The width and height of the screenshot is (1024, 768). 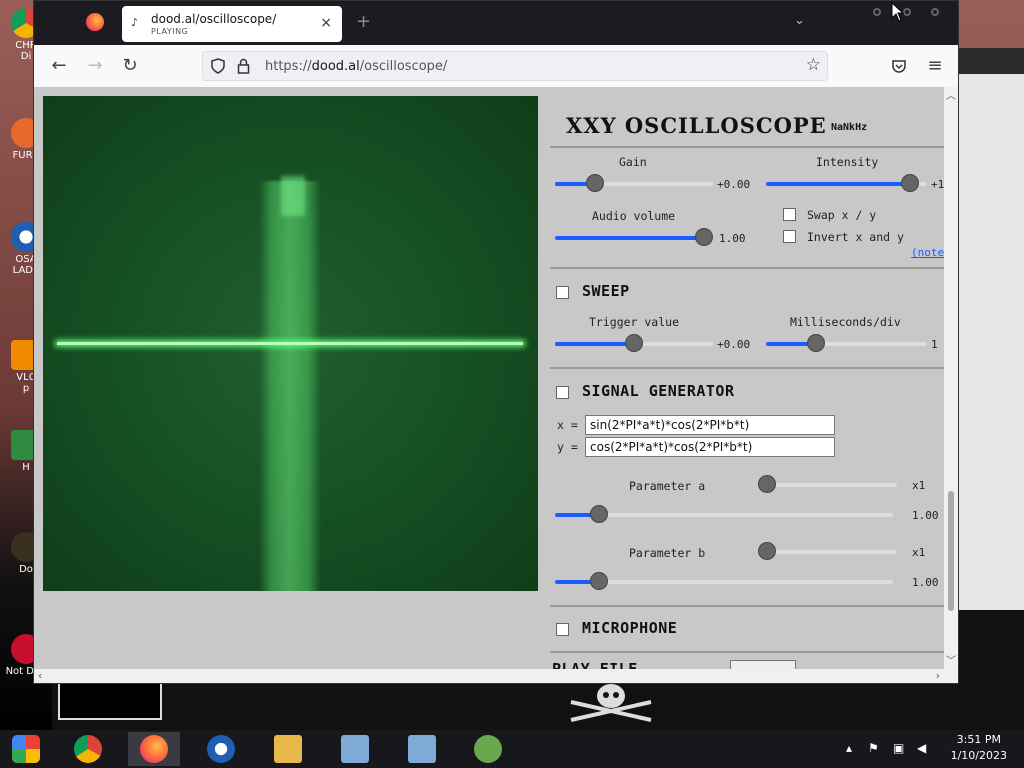 What do you see at coordinates (290, 386) in the screenshot?
I see `scope-trace-vertical` at bounding box center [290, 386].